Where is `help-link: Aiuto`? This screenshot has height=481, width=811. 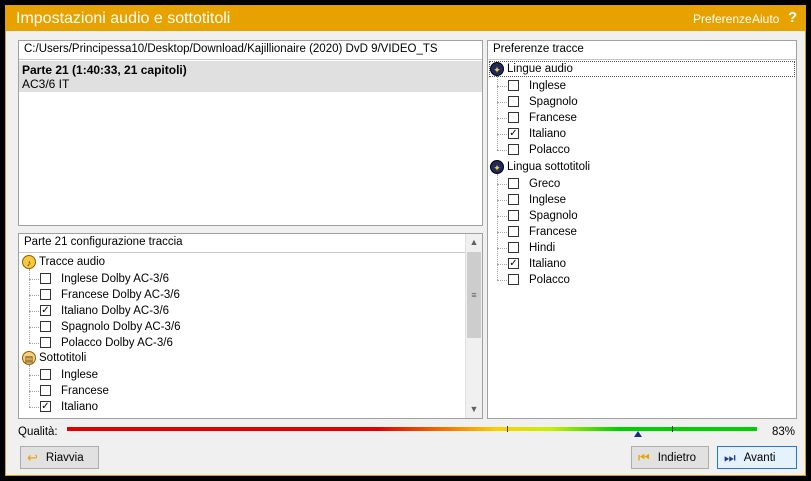 help-link: Aiuto is located at coordinates (765, 19).